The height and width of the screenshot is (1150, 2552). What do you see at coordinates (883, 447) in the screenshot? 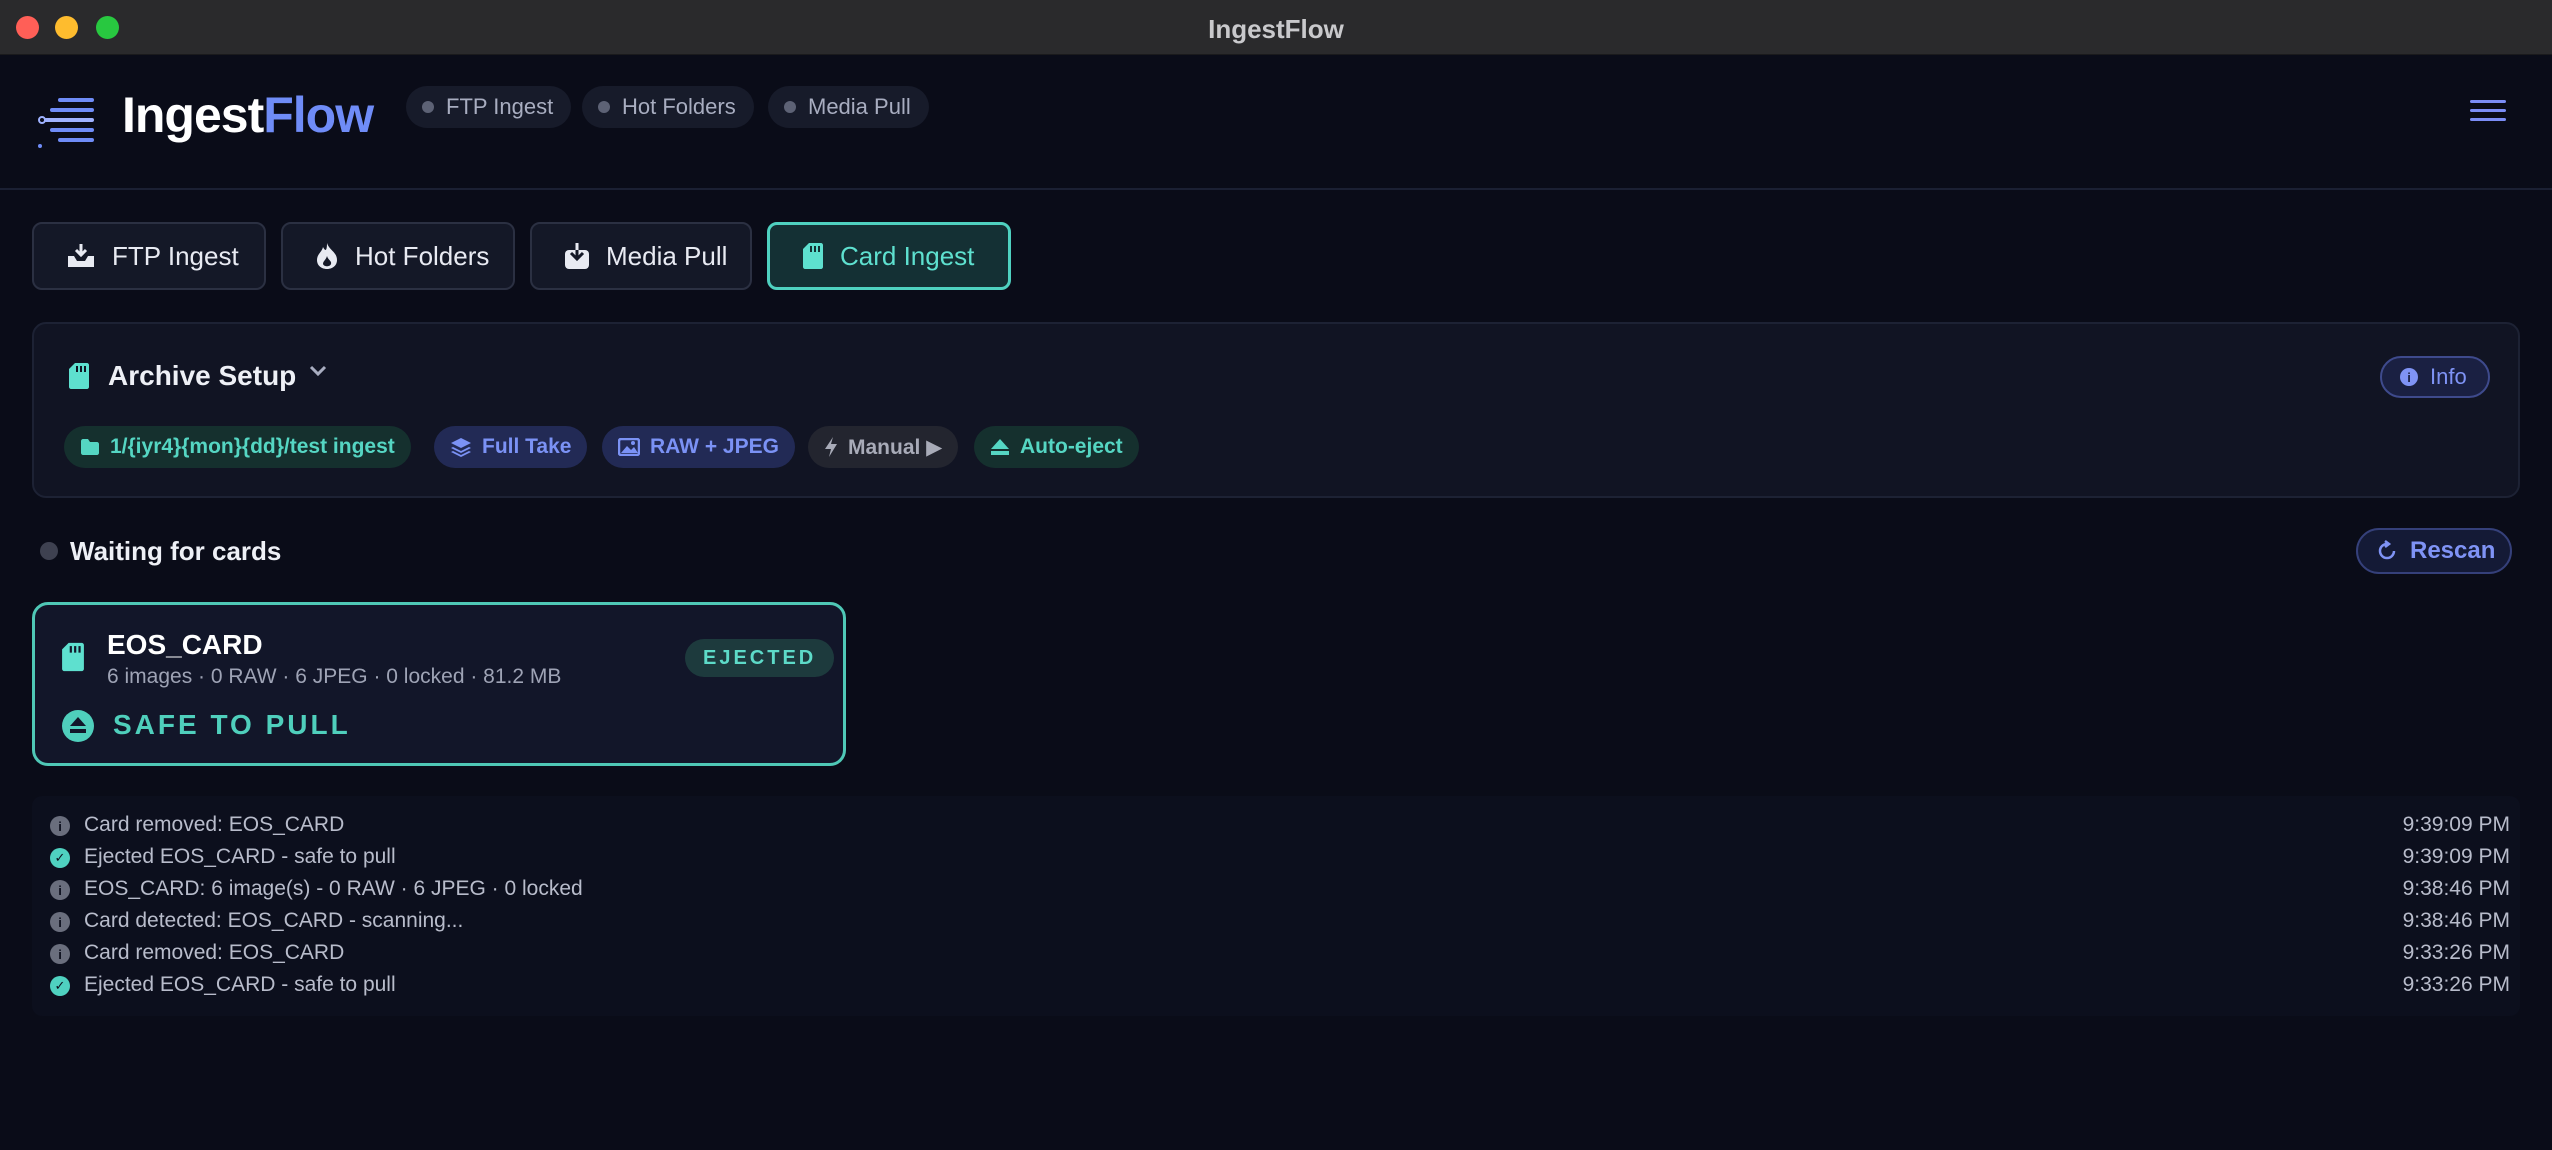
I see `ingest-mode-chip: Manual ▶` at bounding box center [883, 447].